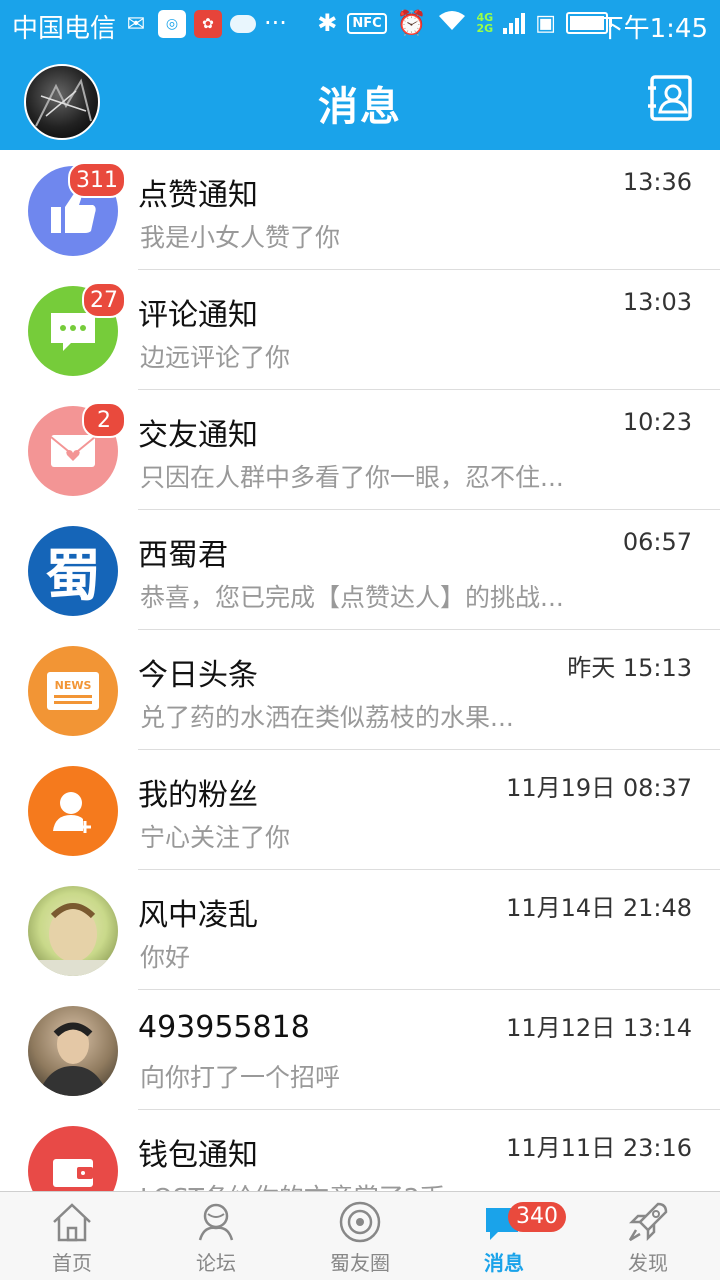 This screenshot has height=1280, width=720. What do you see at coordinates (198, 915) in the screenshot?
I see `sender-name: 风中凌乱` at bounding box center [198, 915].